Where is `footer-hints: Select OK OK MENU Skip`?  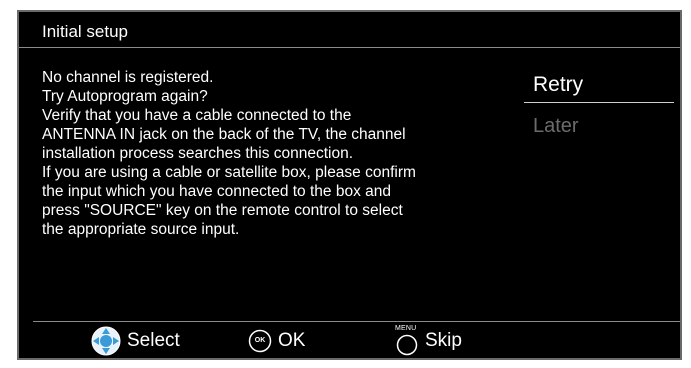 footer-hints: Select OK OK MENU Skip is located at coordinates (349, 341).